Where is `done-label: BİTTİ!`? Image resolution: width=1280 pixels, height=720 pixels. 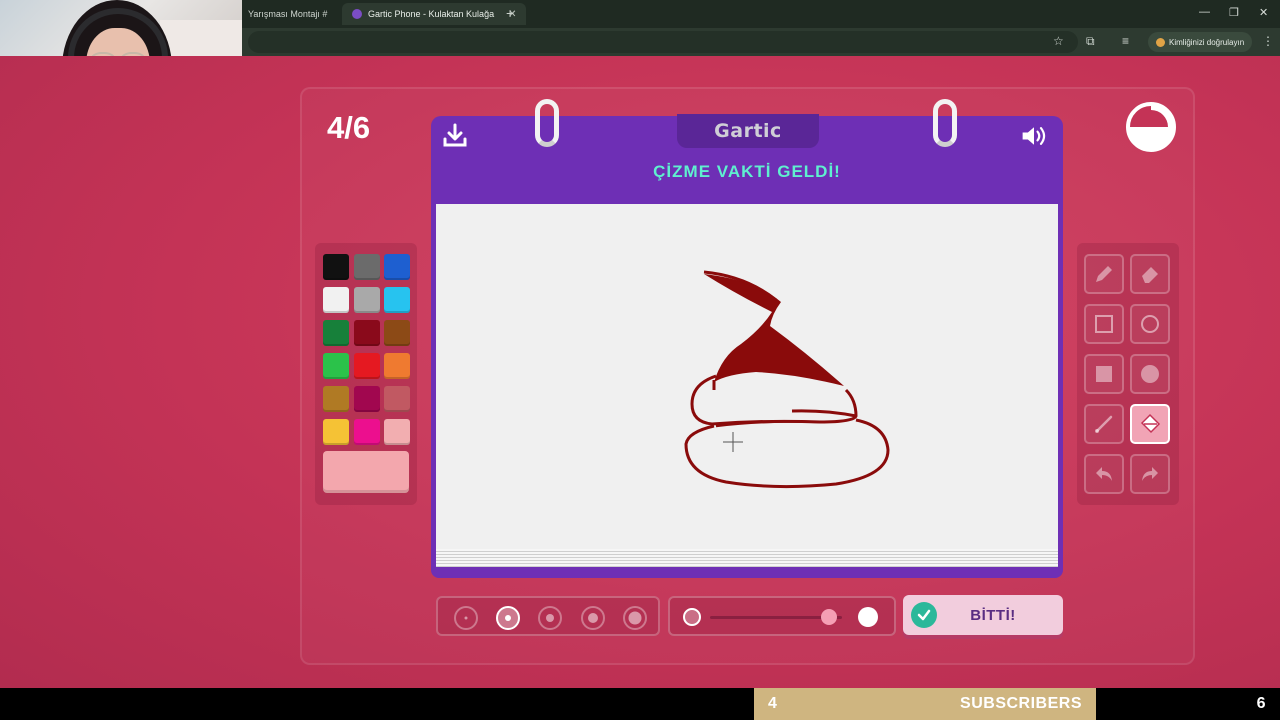 done-label: BİTTİ! is located at coordinates (993, 615).